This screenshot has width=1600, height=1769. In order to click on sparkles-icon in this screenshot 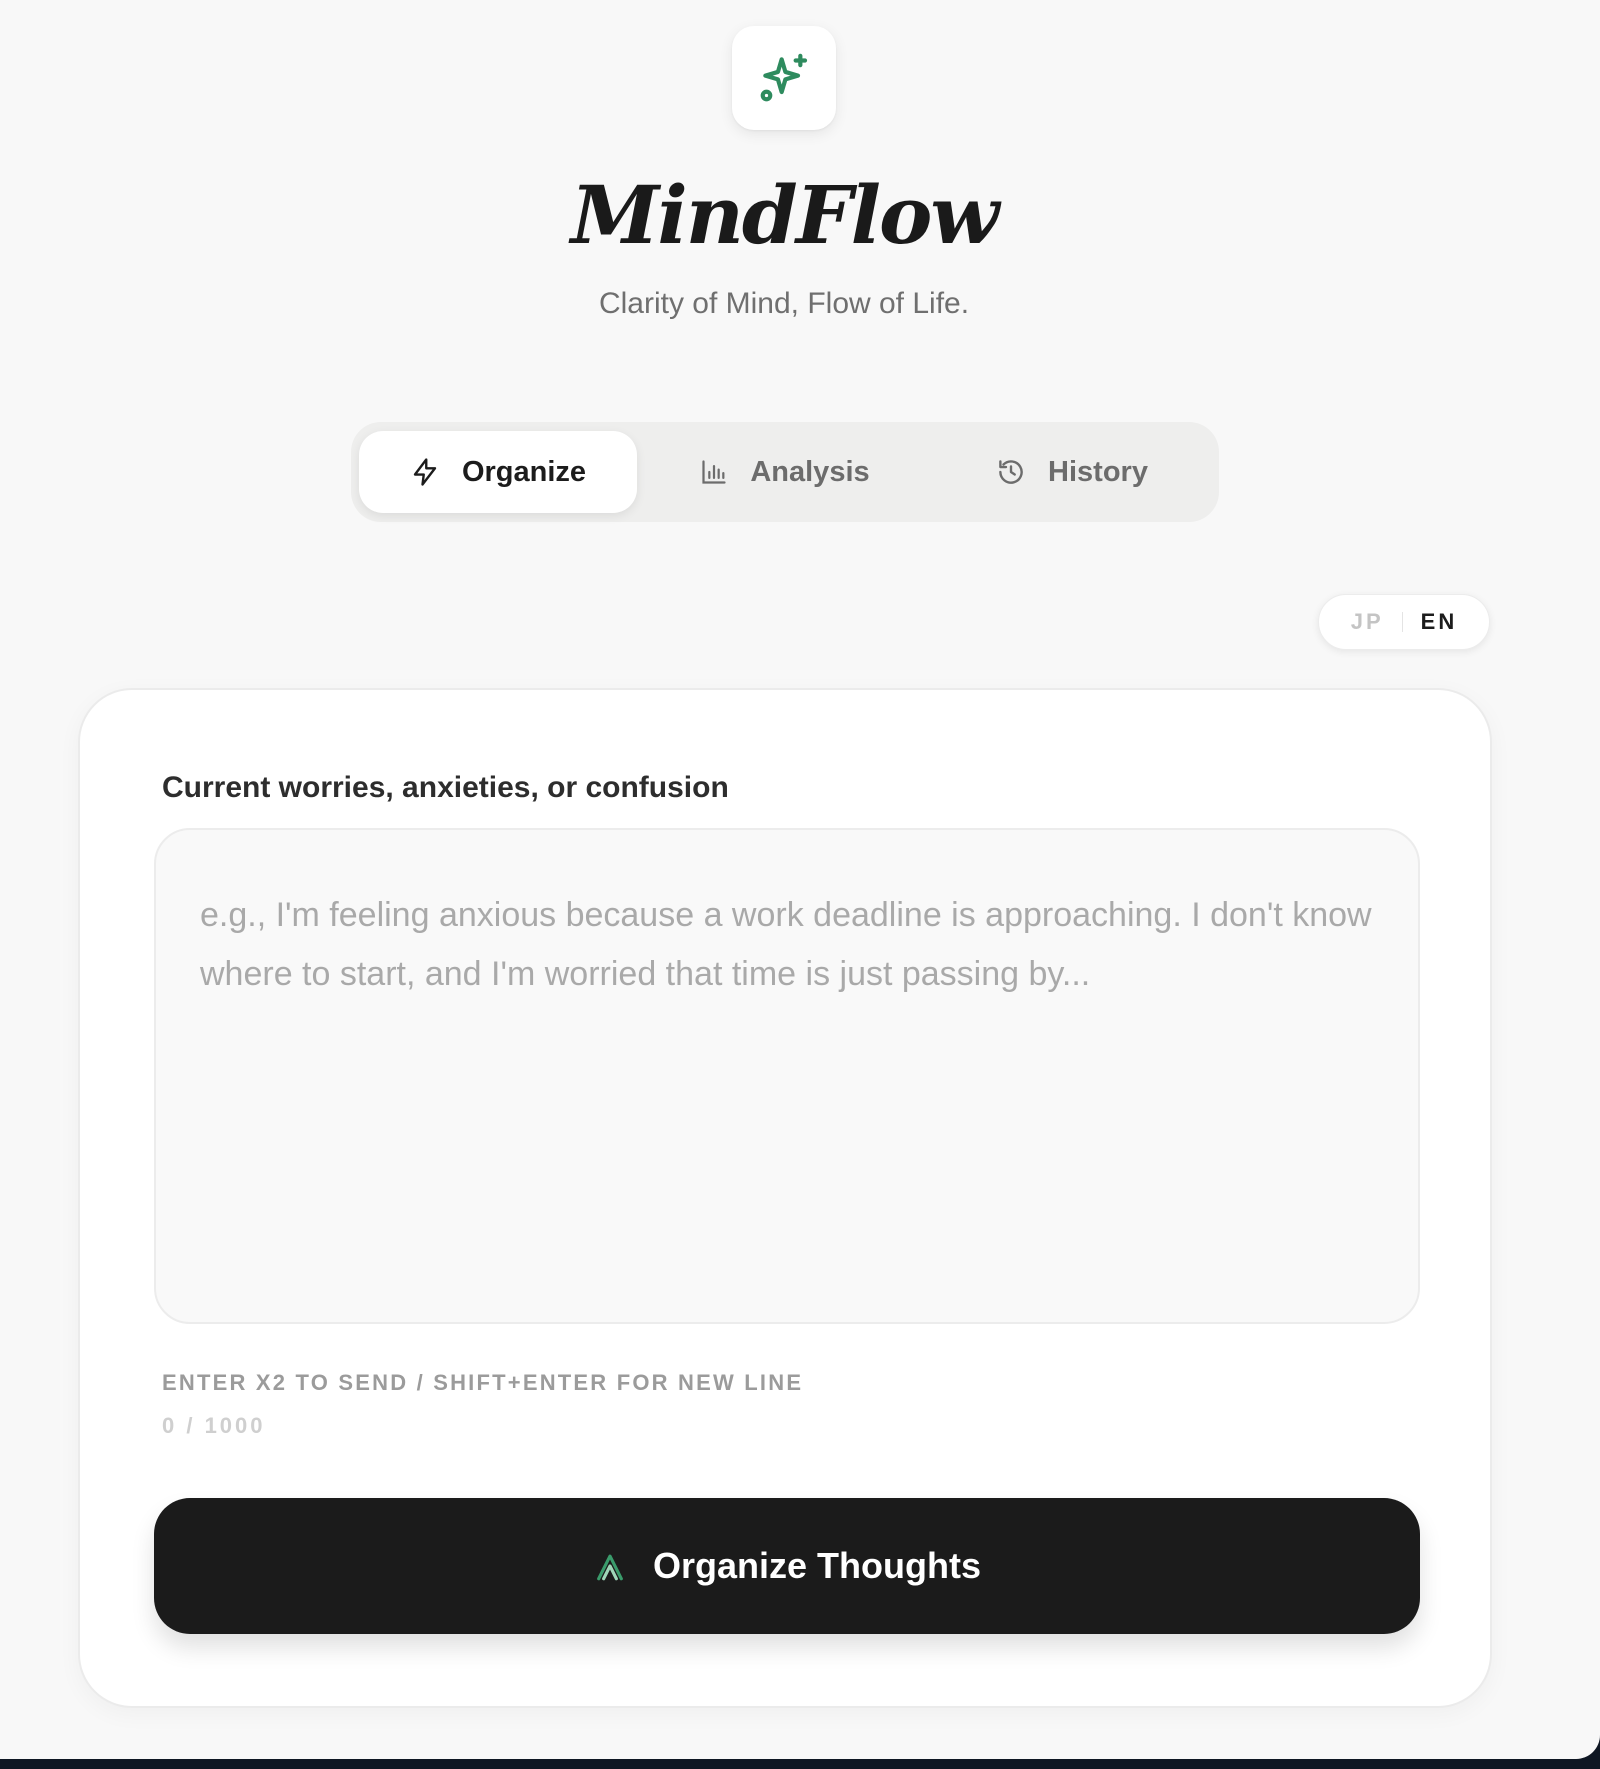, I will do `click(784, 77)`.